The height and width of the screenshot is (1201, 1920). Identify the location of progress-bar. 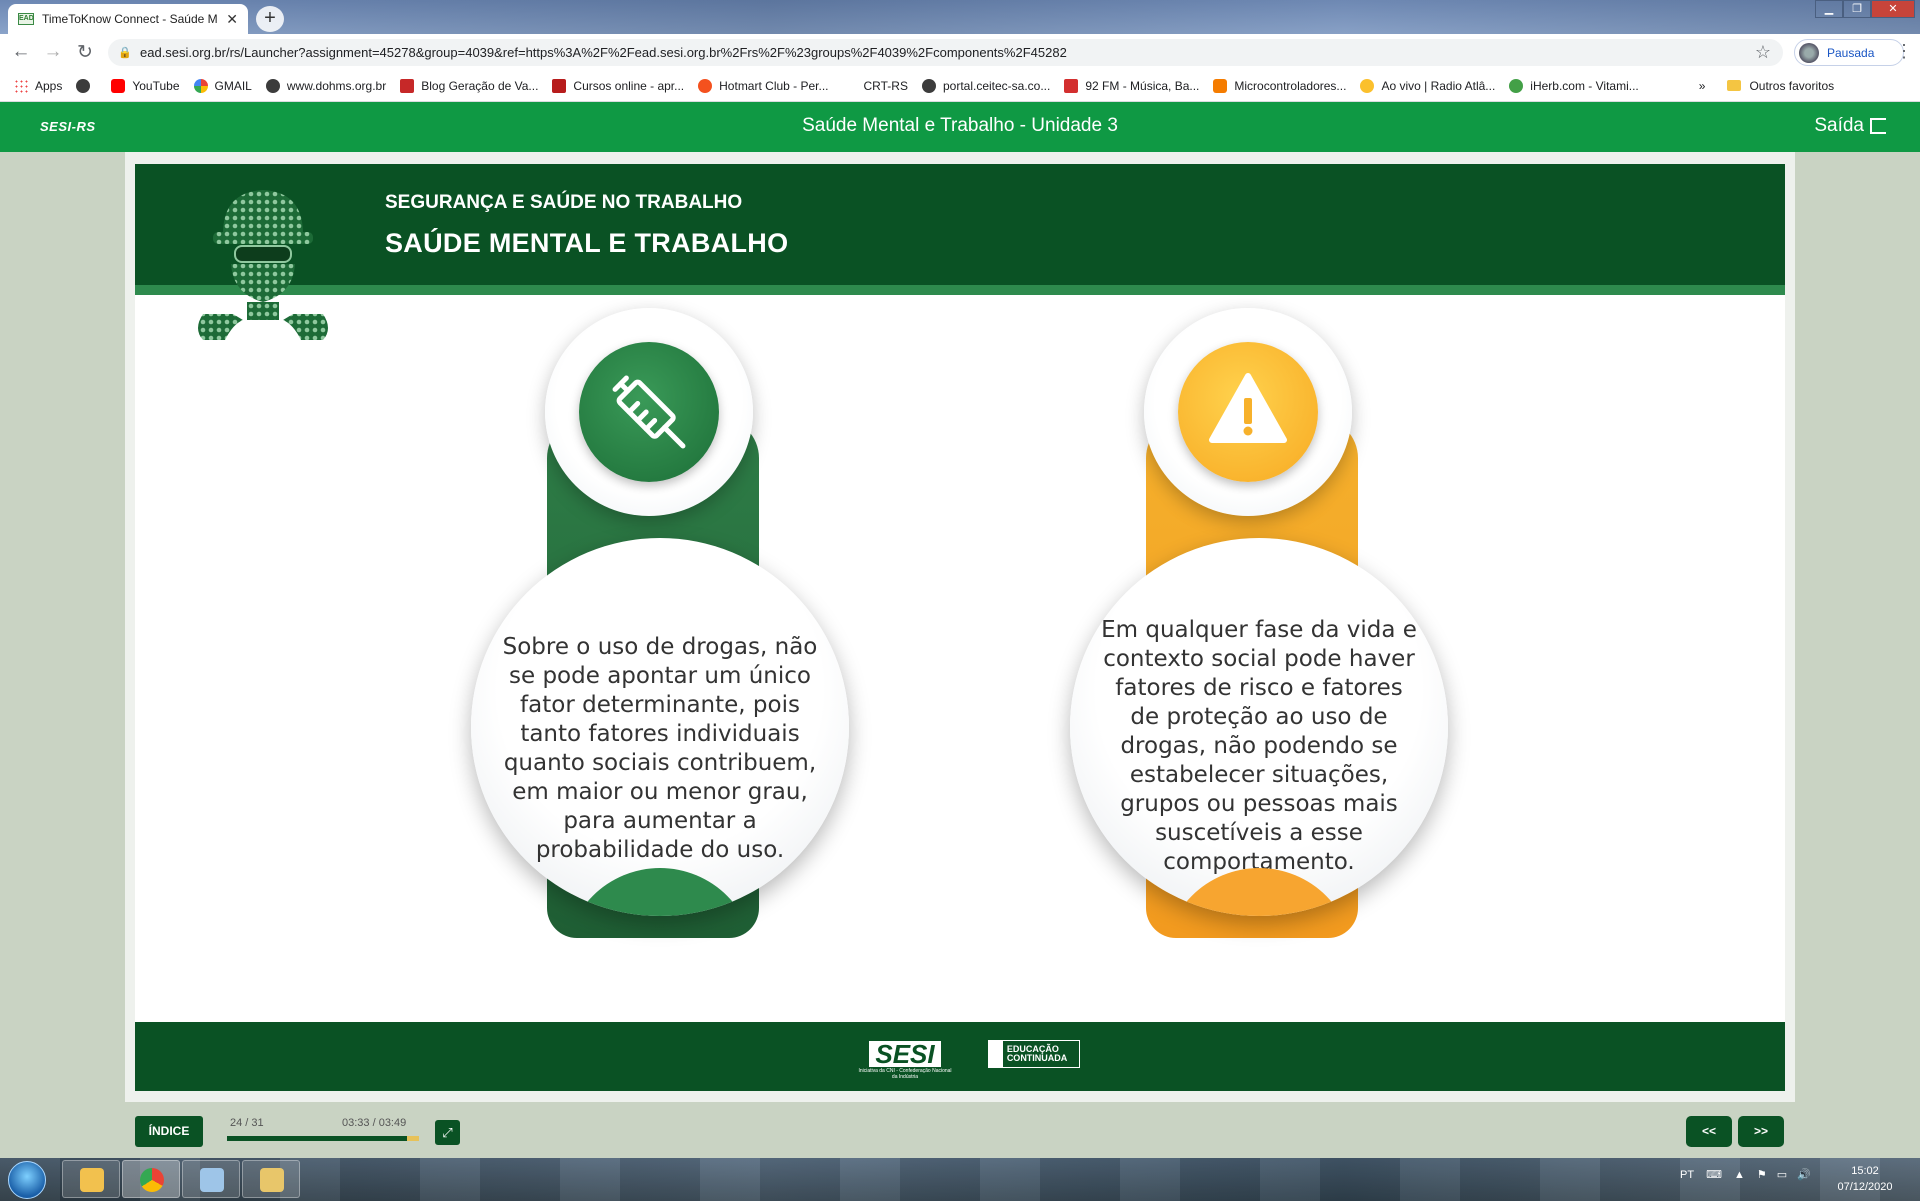
(323, 1138).